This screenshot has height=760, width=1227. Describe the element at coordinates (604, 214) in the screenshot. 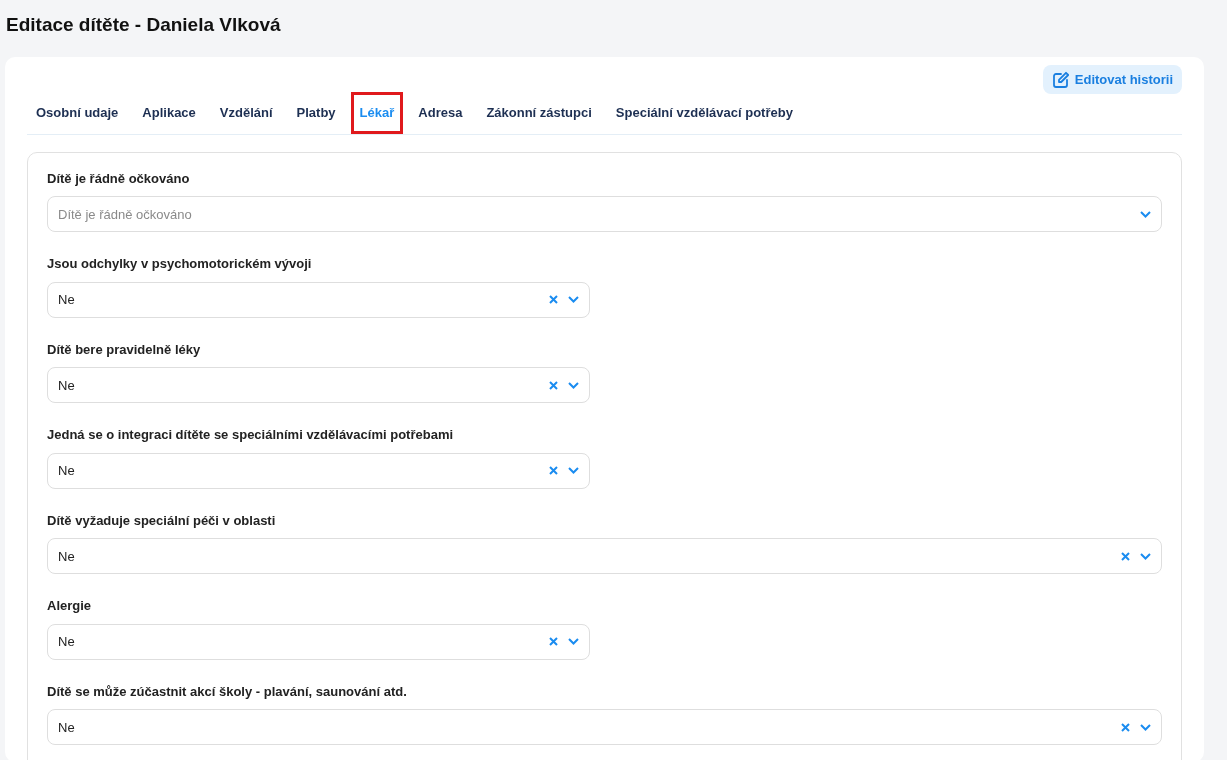

I see `select-field: Dítě je řádně očkováno` at that location.